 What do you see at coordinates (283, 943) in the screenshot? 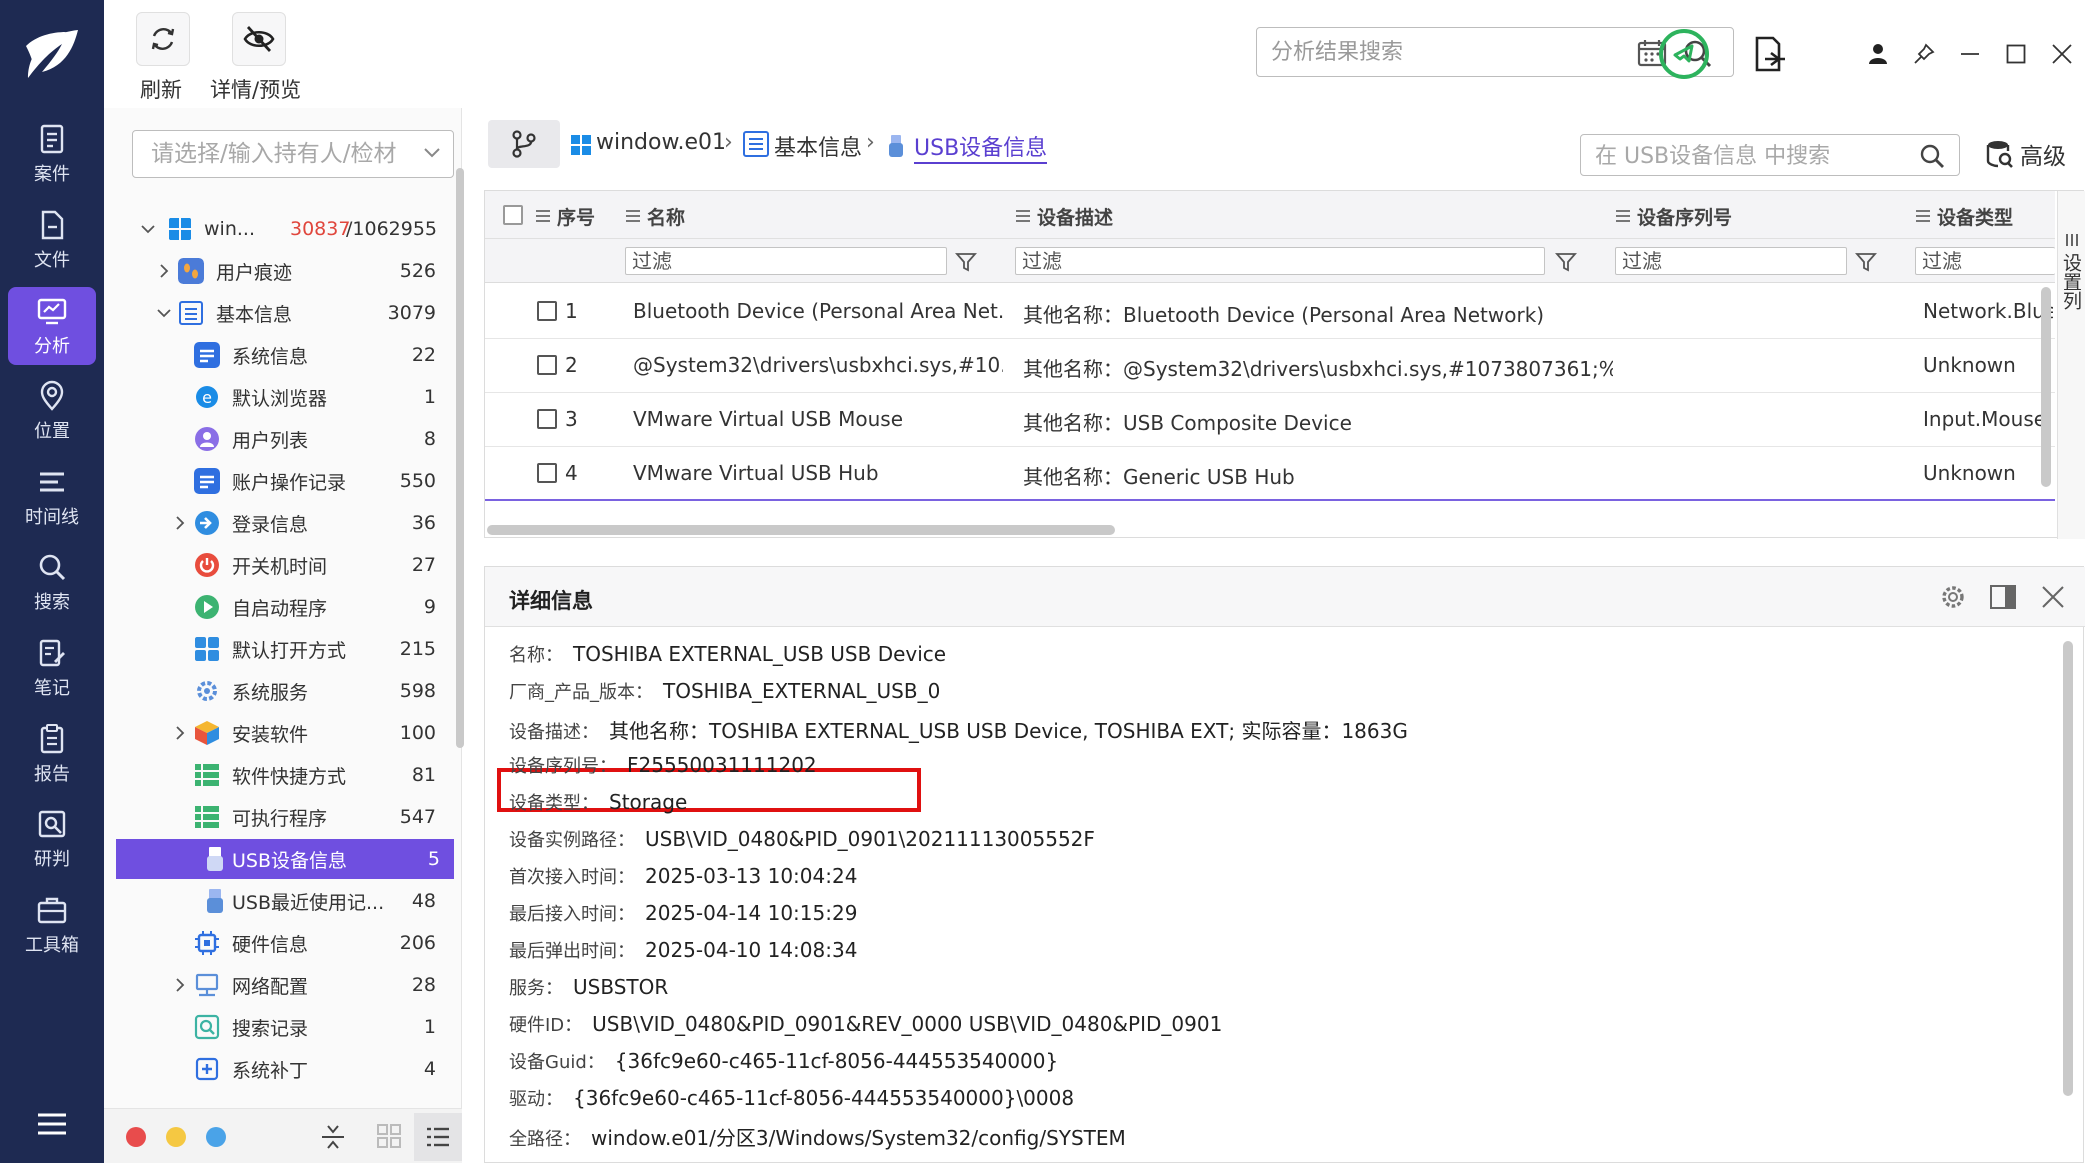
I see `tree-item-hardware: 硬件信息 206` at bounding box center [283, 943].